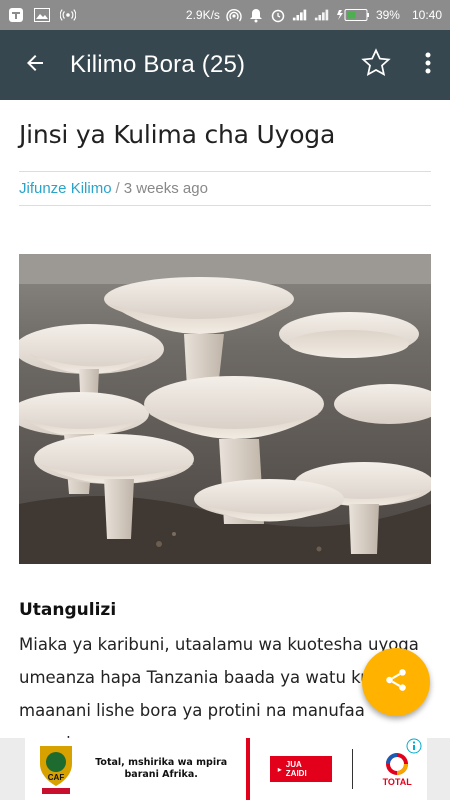 Image resolution: width=450 pixels, height=800 pixels. What do you see at coordinates (353, 15) in the screenshot?
I see `battery-icon` at bounding box center [353, 15].